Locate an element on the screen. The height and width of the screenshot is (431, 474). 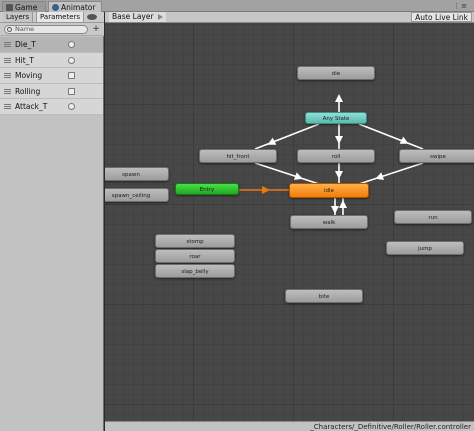
tab-animator: Animator is located at coordinates (75, 6).